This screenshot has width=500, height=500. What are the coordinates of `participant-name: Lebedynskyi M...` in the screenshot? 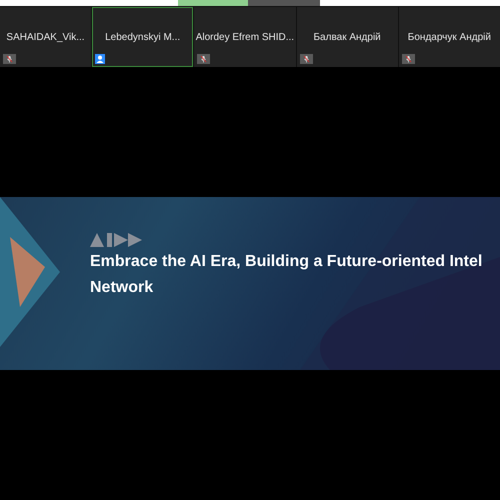 It's located at (142, 37).